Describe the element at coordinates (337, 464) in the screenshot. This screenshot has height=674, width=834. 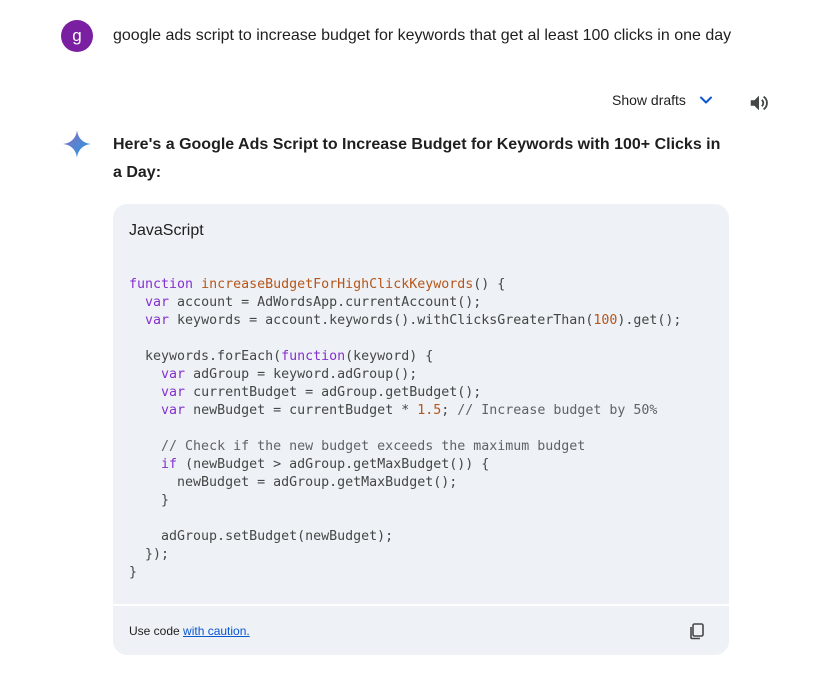
I see `code-token: (newBudget > adGroup.getMaxBudget()) {` at that location.